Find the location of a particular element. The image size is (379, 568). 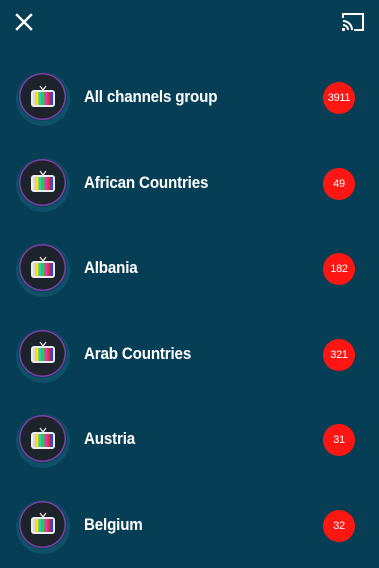

close-button is located at coordinates (24, 22).